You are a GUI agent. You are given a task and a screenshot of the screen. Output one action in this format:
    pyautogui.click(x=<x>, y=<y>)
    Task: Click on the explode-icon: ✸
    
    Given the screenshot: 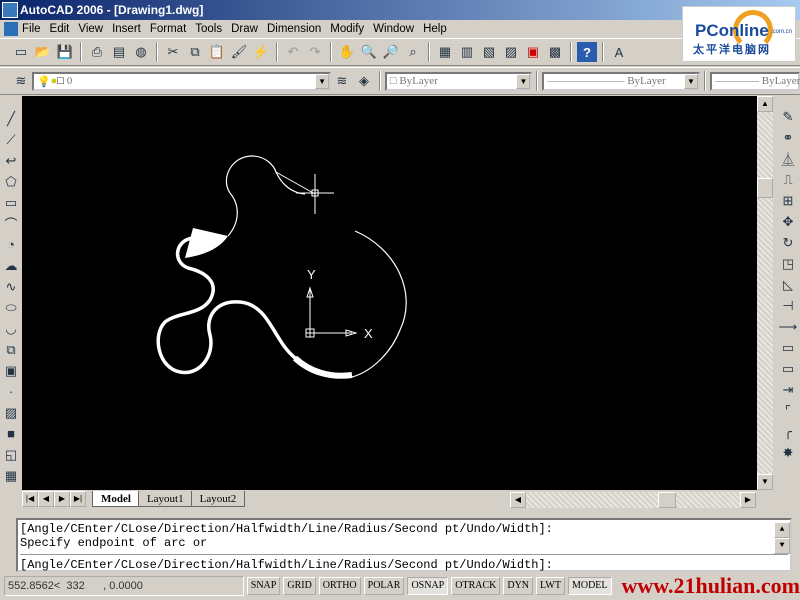 What is the action you would take?
    pyautogui.click(x=788, y=452)
    